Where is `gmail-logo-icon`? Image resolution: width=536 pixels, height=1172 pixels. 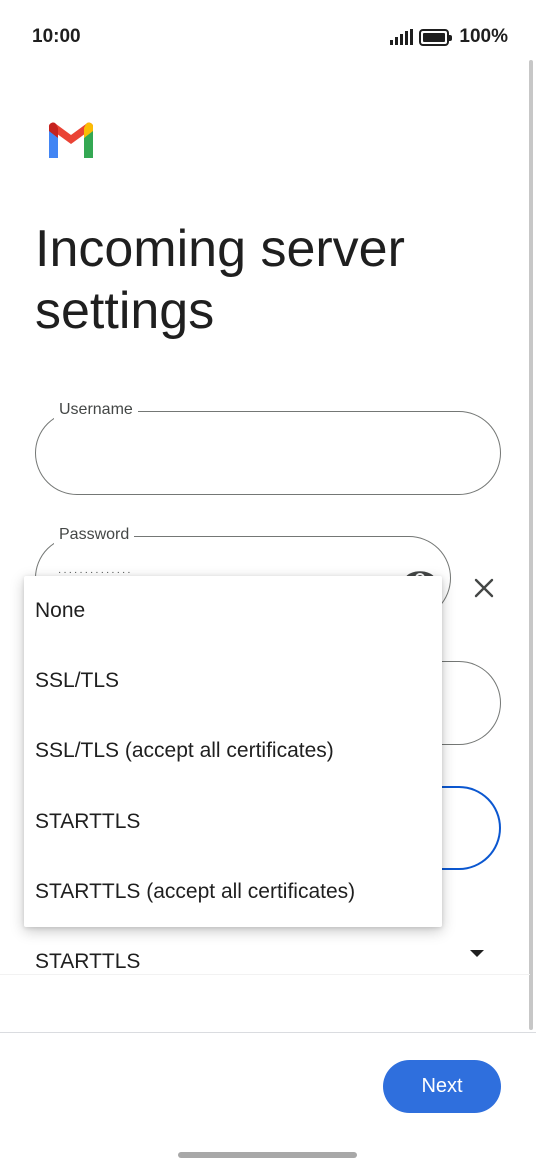
gmail-logo-icon is located at coordinates (71, 140).